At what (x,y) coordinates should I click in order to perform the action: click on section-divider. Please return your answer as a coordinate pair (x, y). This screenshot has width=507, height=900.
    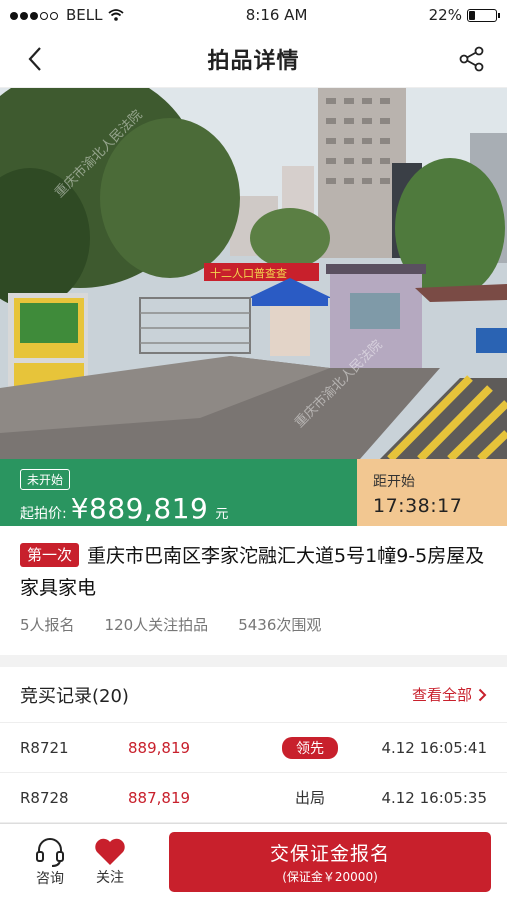
    Looking at the image, I should click on (253, 661).